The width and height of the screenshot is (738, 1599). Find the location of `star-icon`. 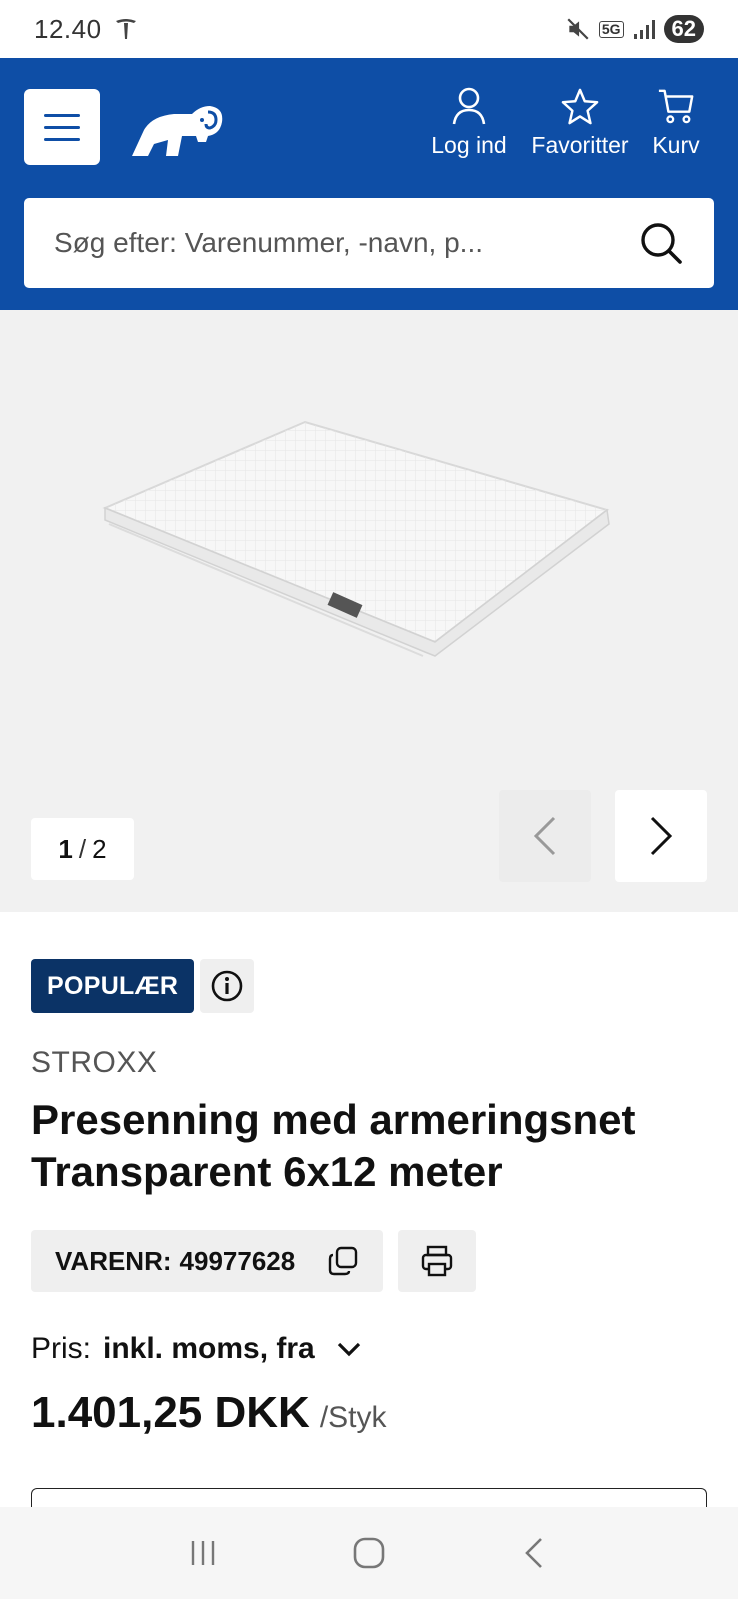

star-icon is located at coordinates (580, 106).